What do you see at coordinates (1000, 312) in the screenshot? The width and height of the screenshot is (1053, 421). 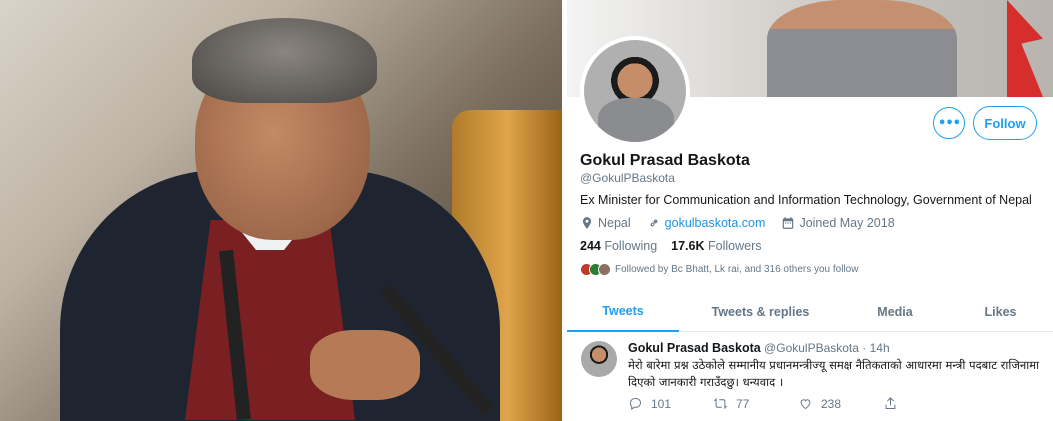 I see `tab-likes: Likes` at bounding box center [1000, 312].